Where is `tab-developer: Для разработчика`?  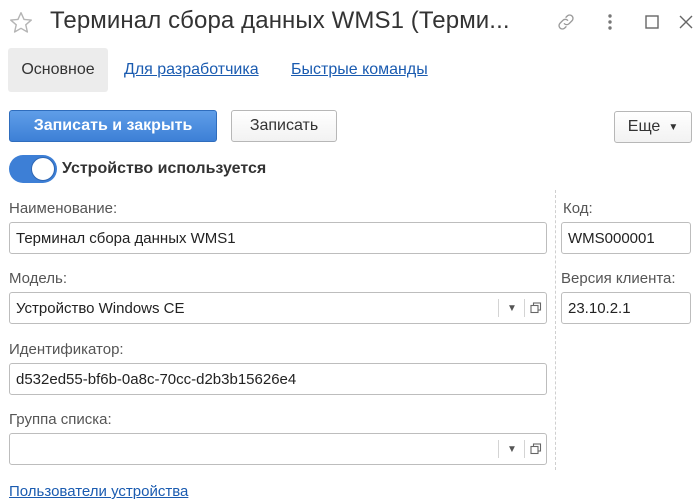
tab-developer: Для разработчика is located at coordinates (191, 70).